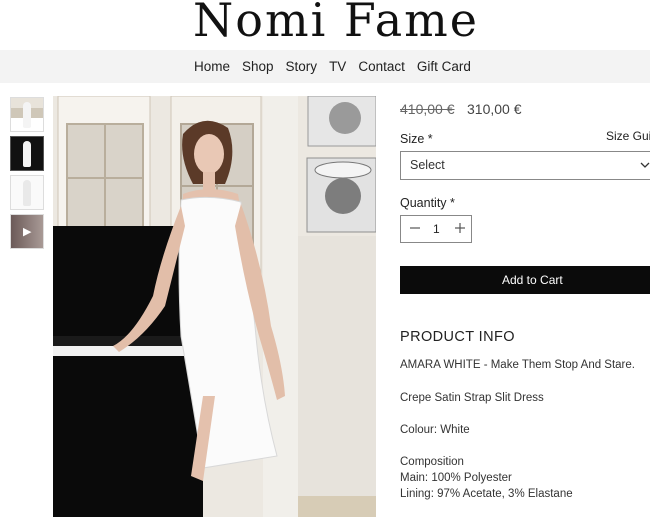  What do you see at coordinates (432, 462) in the screenshot?
I see `composition-title: Composition` at bounding box center [432, 462].